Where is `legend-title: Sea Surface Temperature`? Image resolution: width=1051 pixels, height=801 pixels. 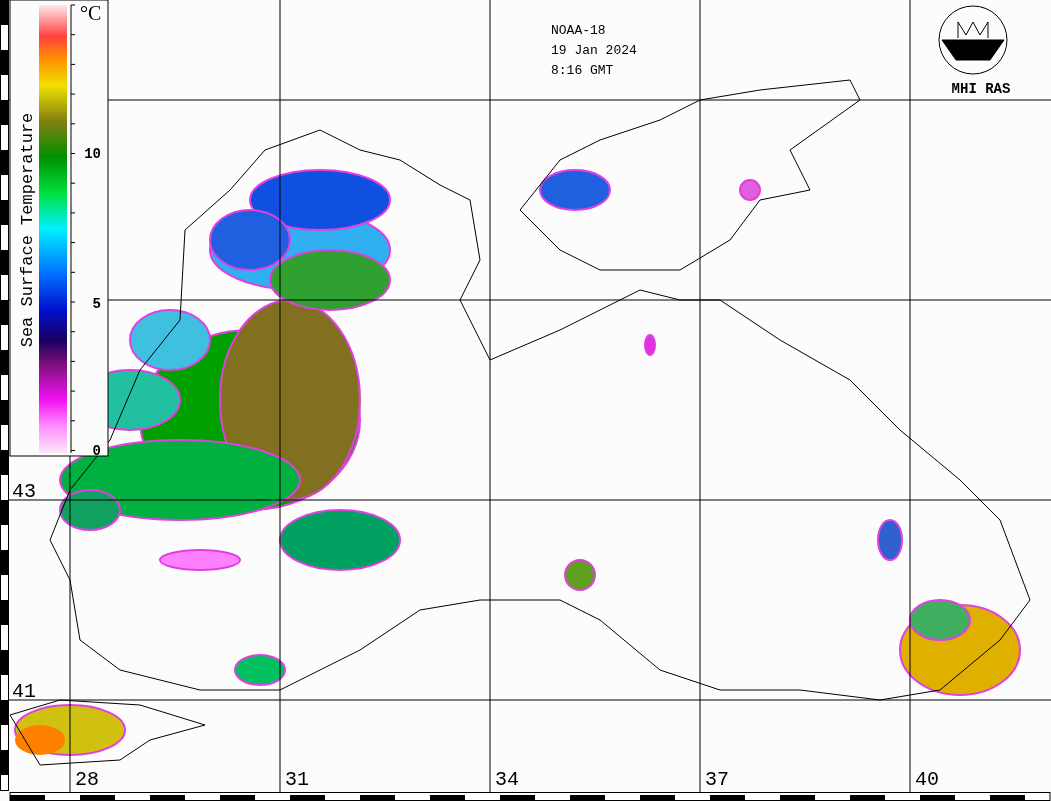 legend-title: Sea Surface Temperature is located at coordinates (27, 230).